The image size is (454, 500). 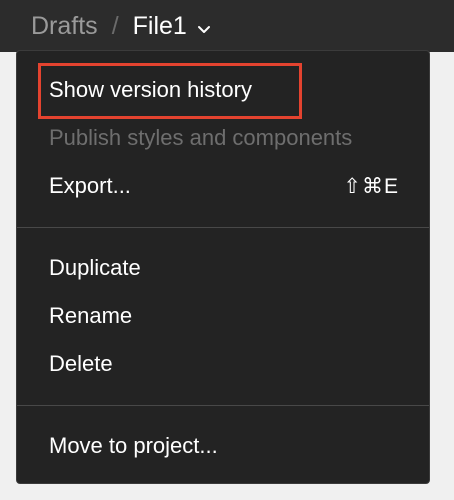 I want to click on breadcrumb-drafts-link: Drafts, so click(x=64, y=26).